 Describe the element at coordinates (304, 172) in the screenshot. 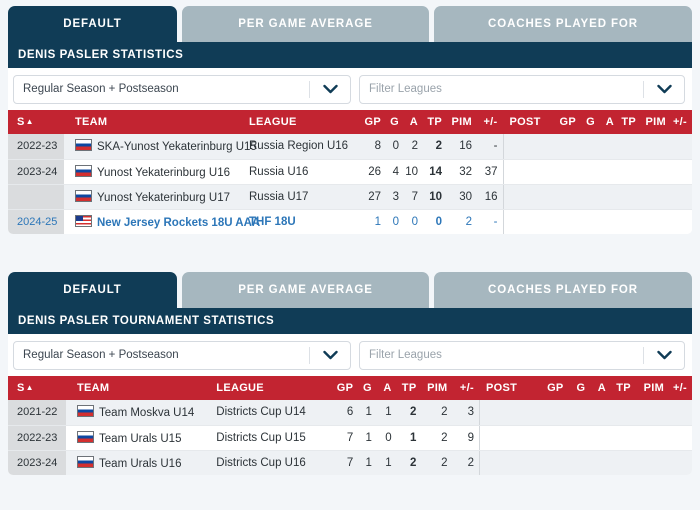

I see `cell-league: Russia U16` at that location.